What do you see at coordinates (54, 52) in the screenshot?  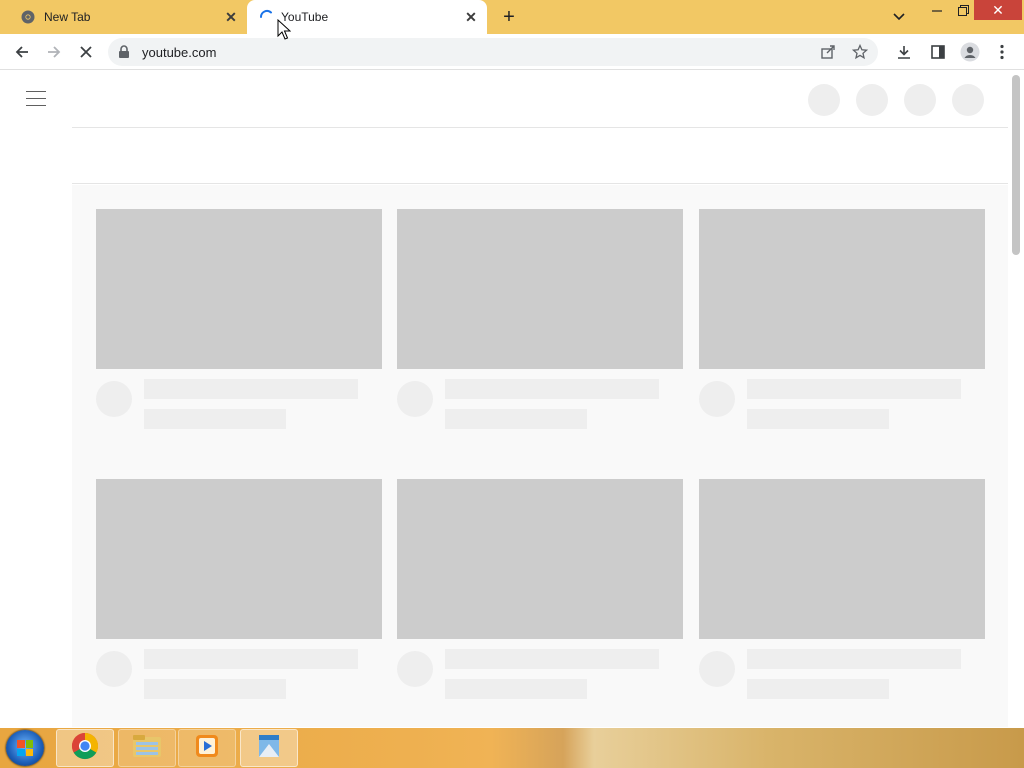 I see `forward-arrow-icon` at bounding box center [54, 52].